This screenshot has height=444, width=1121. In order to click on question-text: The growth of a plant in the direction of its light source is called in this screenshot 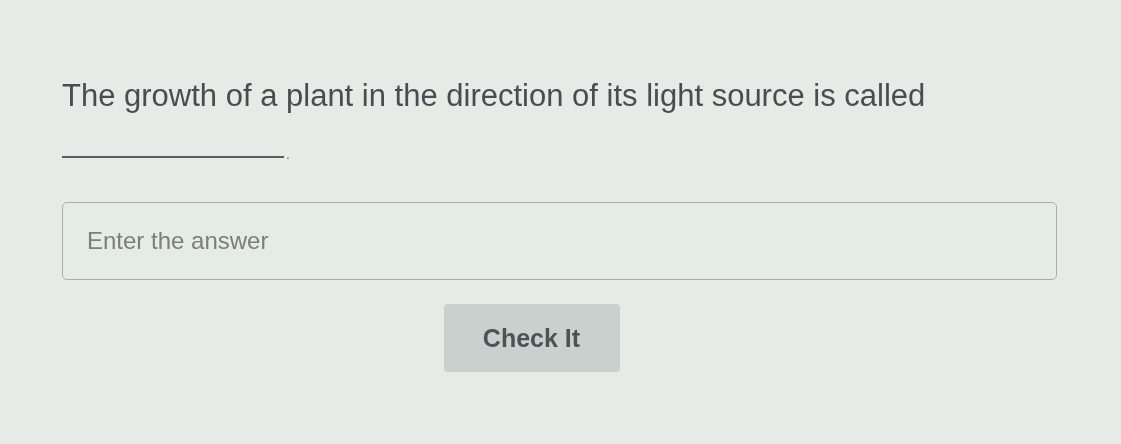, I will do `click(494, 96)`.